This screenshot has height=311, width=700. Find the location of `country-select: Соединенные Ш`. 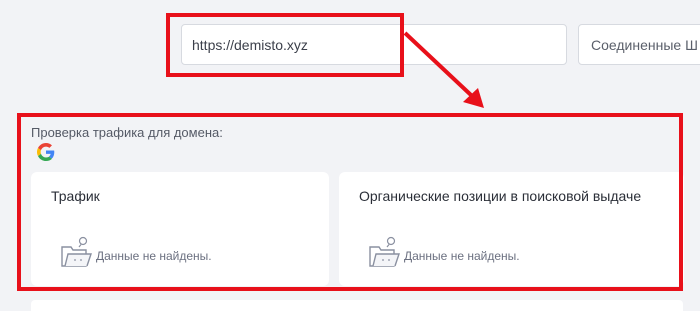

country-select: Соединенные Ш is located at coordinates (639, 44).